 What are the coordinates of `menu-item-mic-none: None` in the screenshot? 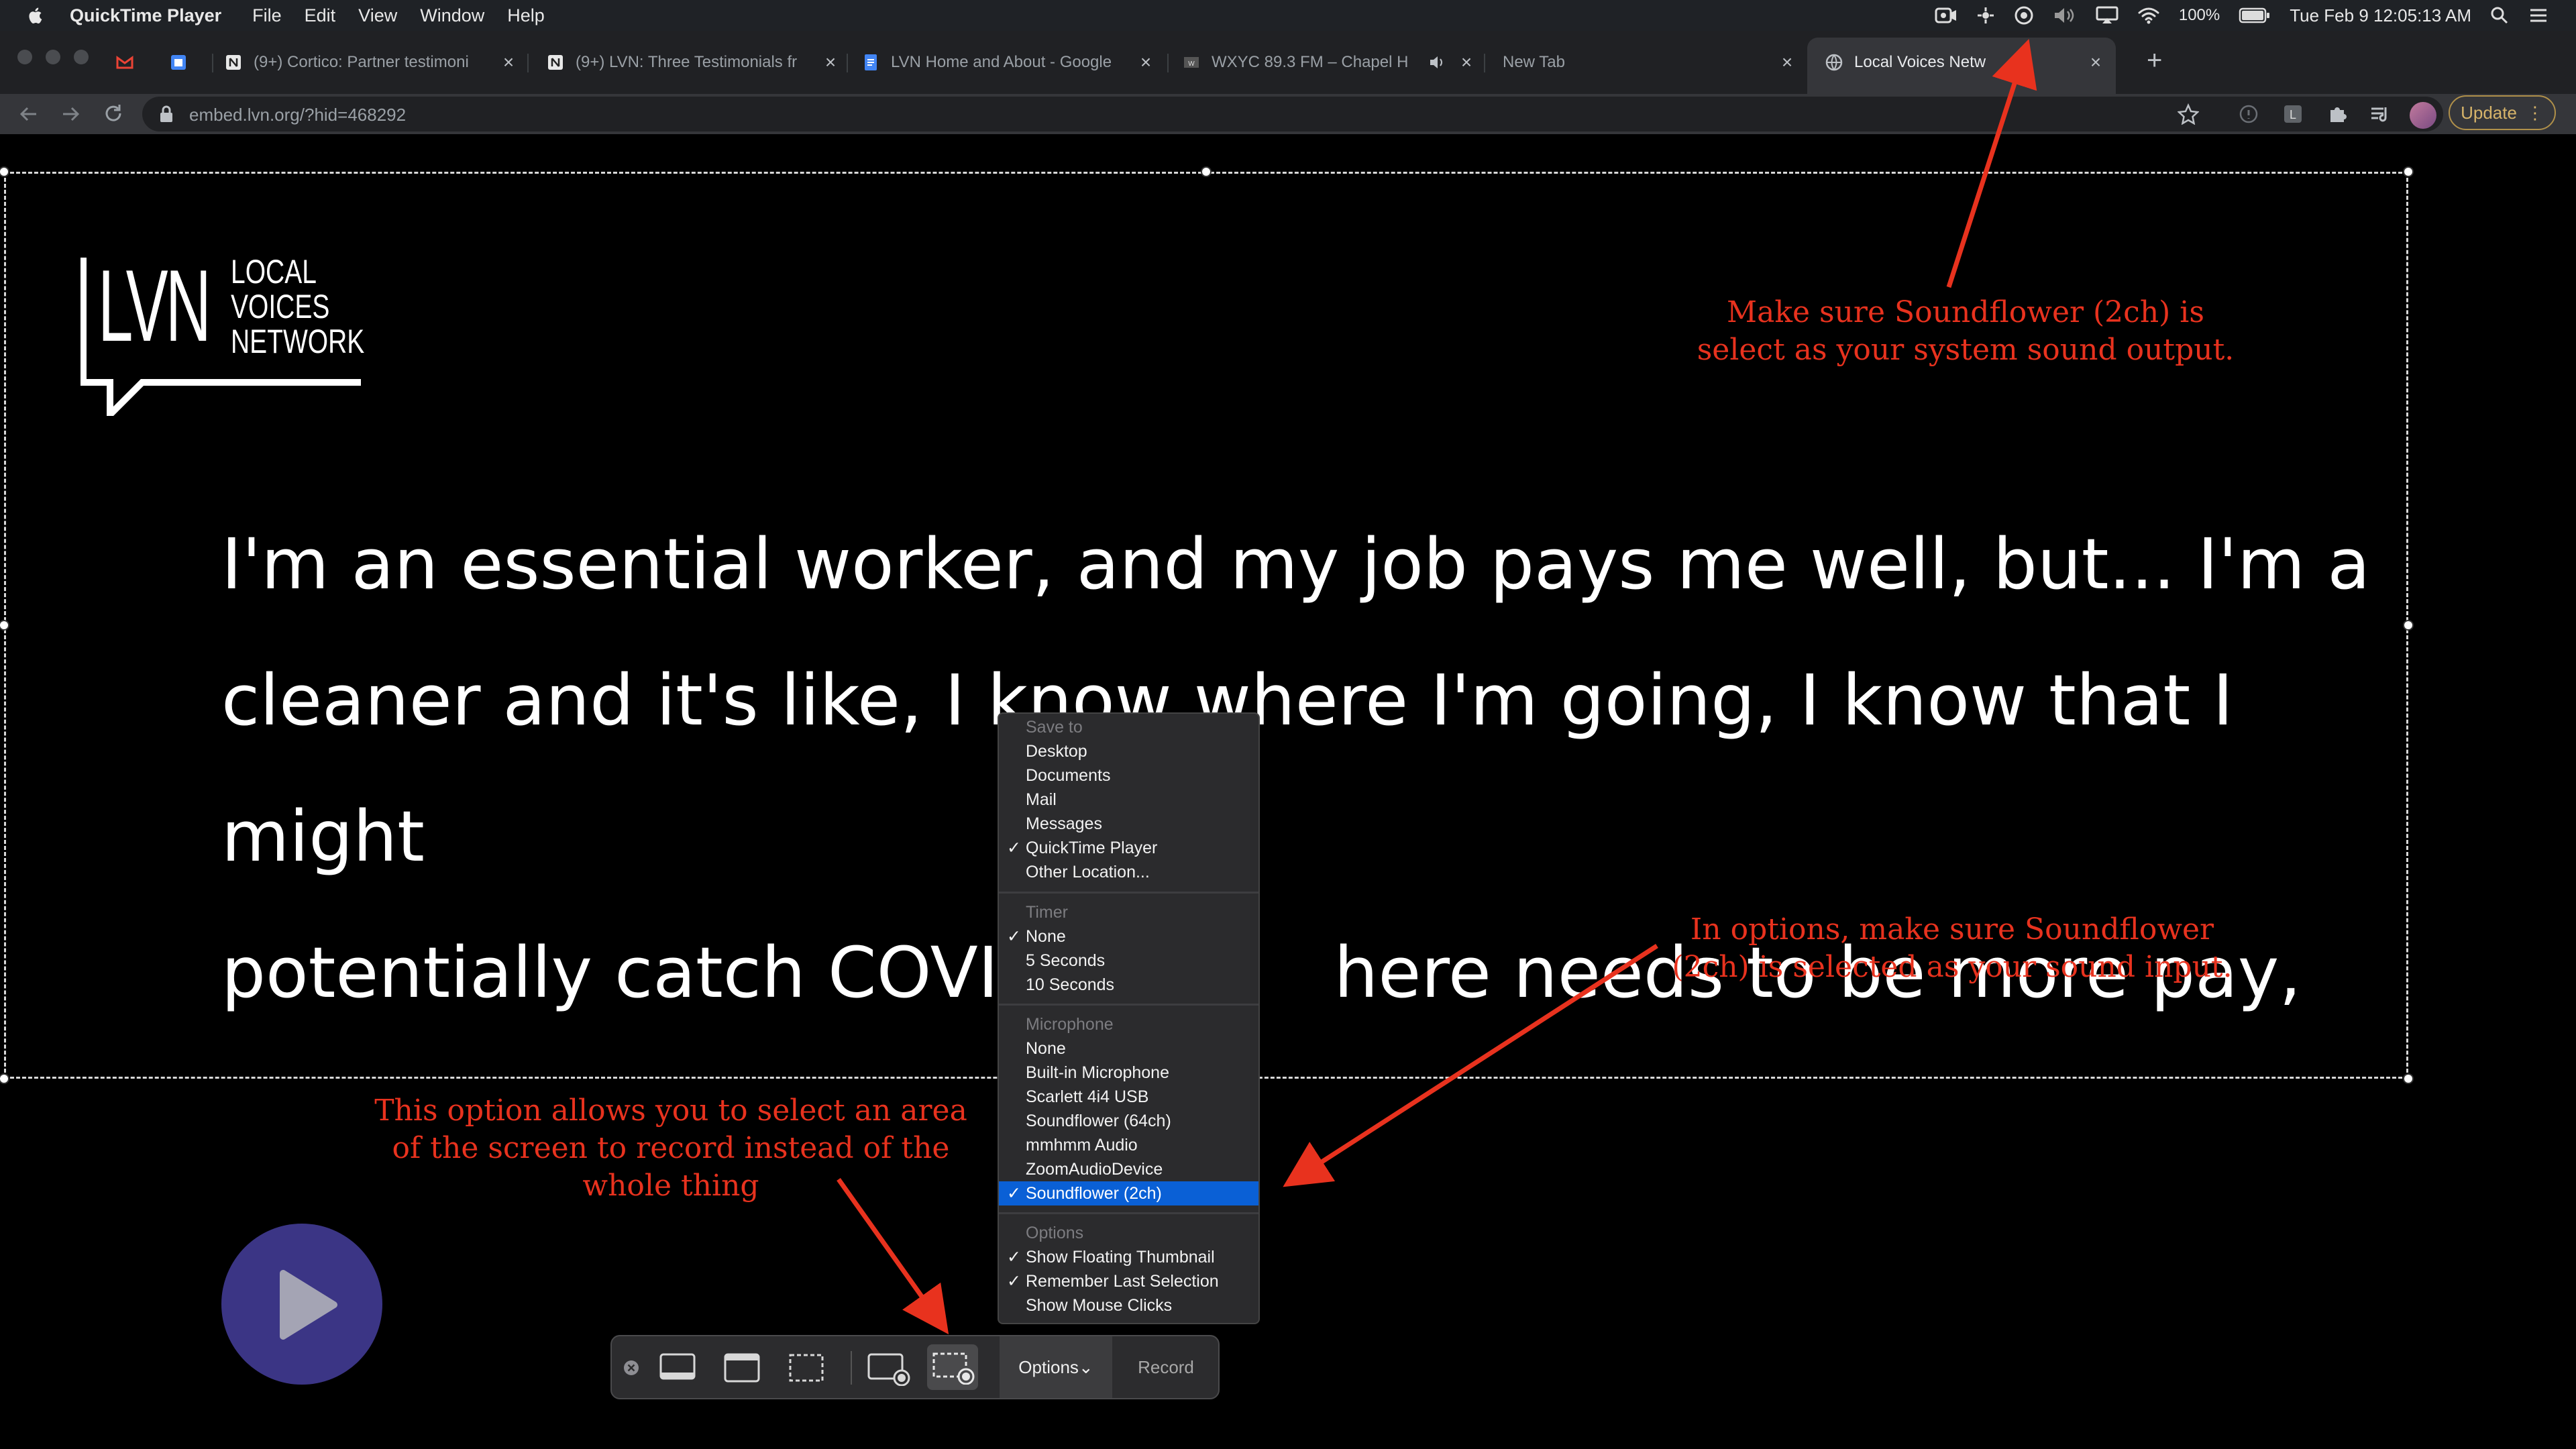 It's located at (1128, 1048).